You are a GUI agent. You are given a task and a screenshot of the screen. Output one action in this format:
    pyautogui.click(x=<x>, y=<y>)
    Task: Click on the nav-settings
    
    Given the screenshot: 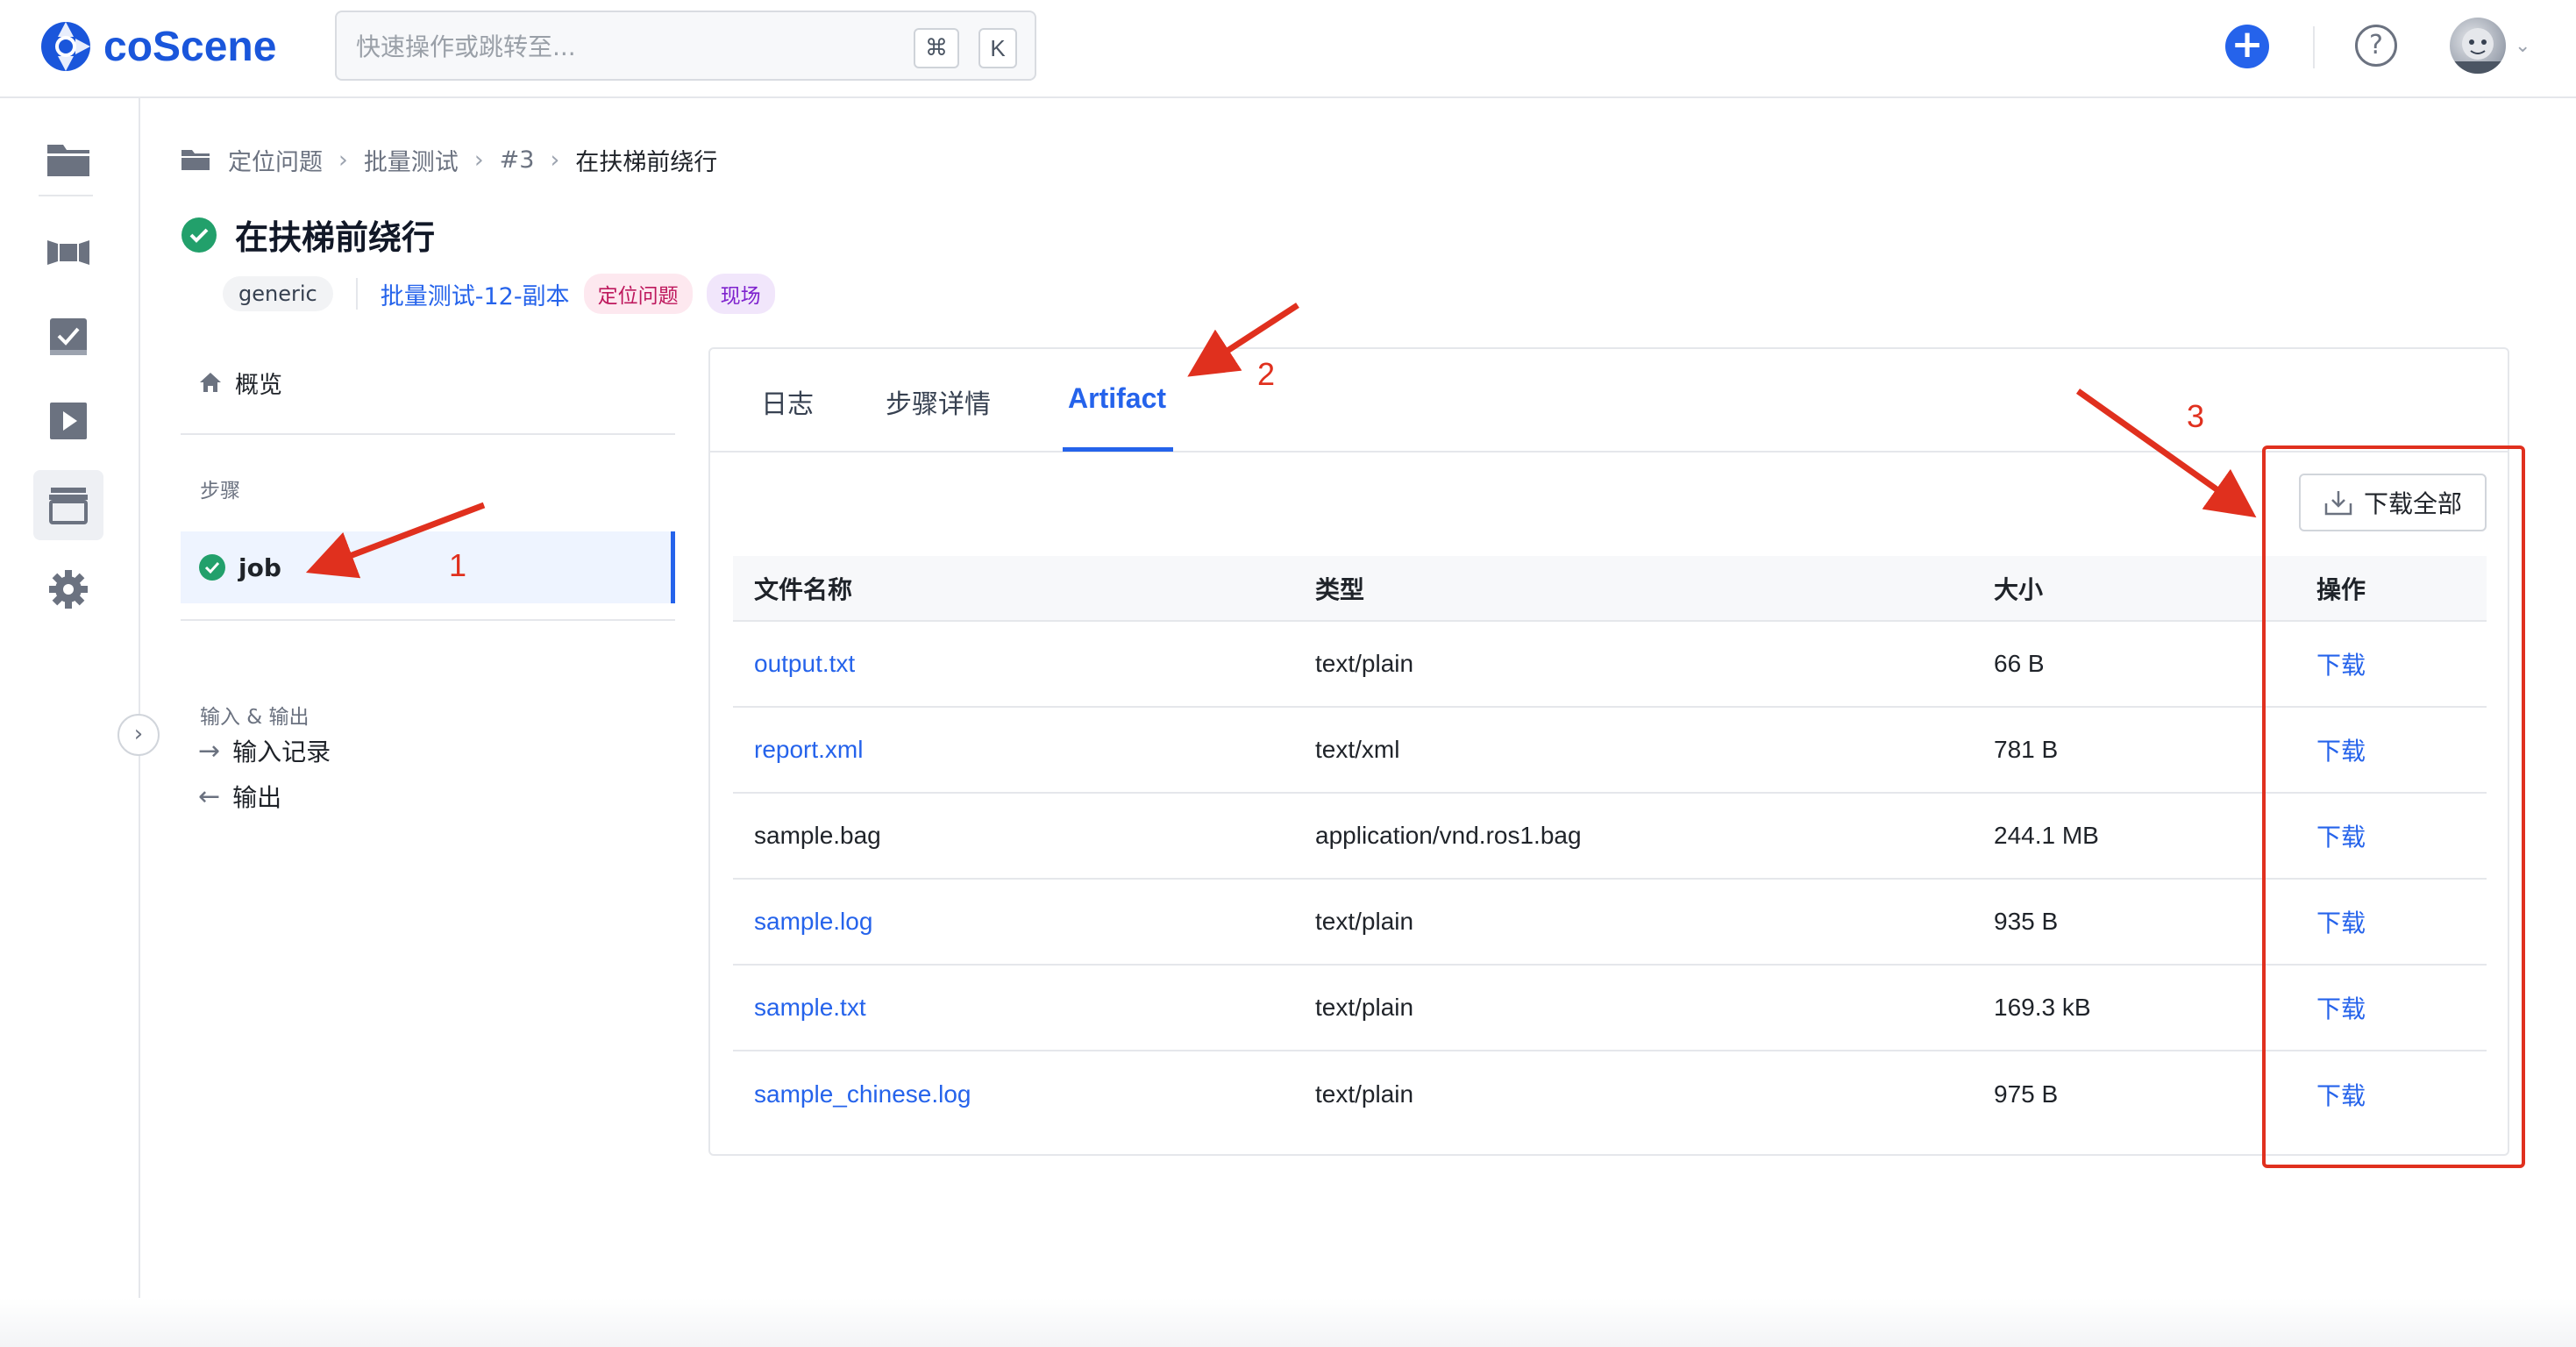 What is the action you would take?
    pyautogui.click(x=68, y=589)
    